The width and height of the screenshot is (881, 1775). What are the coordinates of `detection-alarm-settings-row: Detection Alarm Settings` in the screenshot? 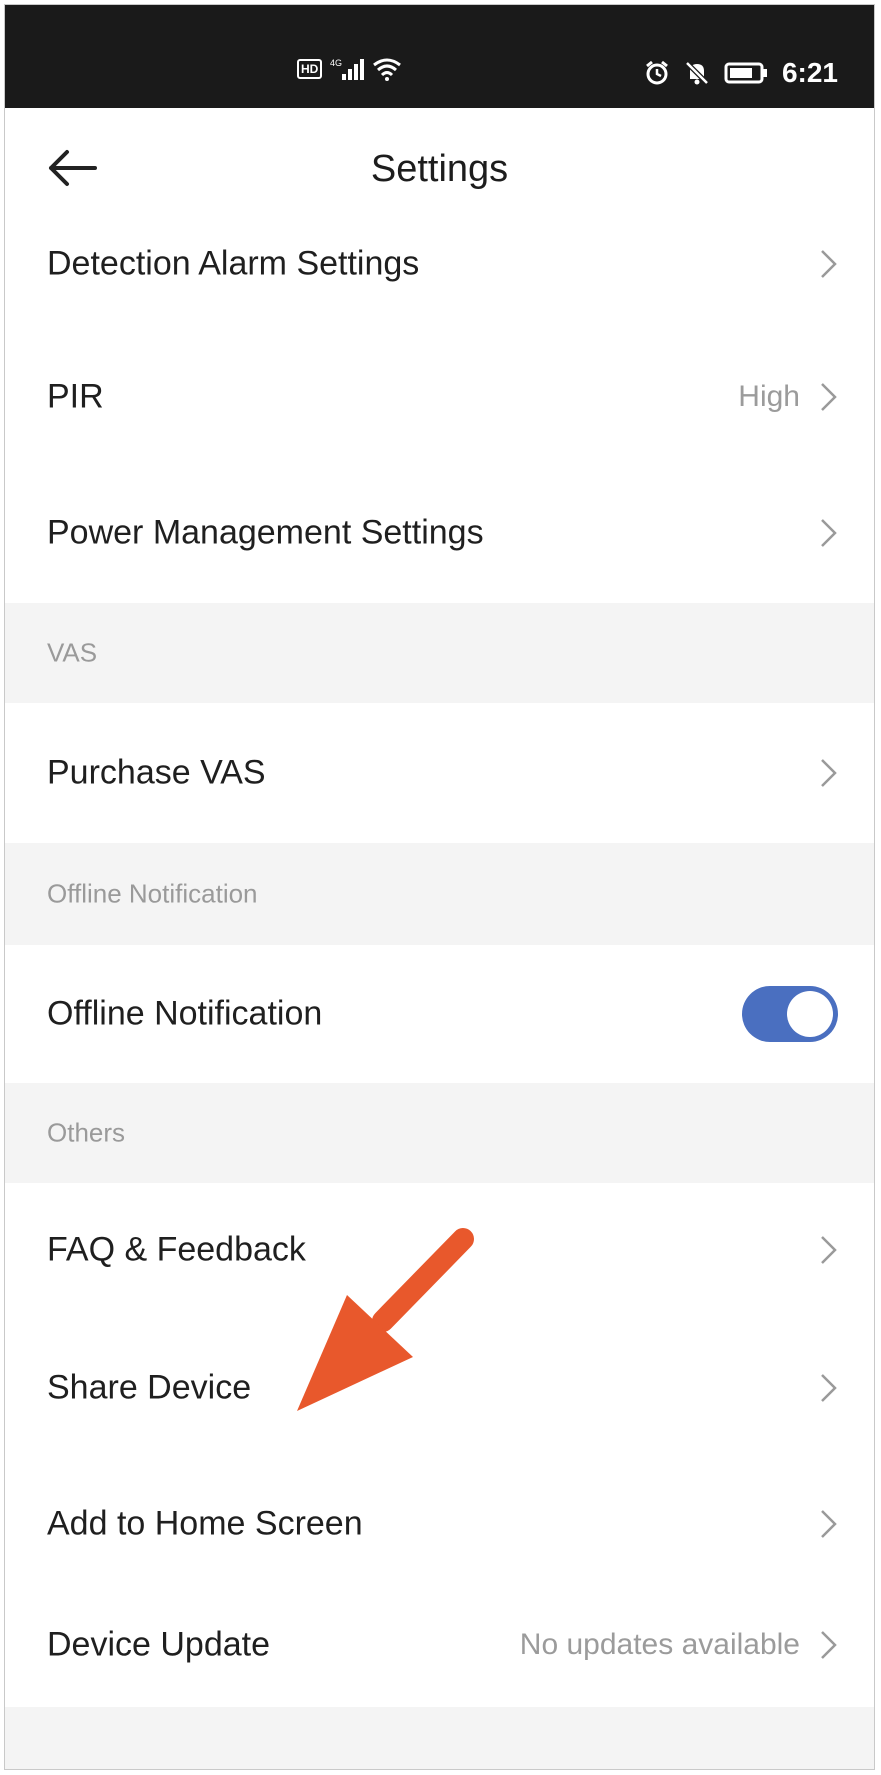 It's located at (439, 264).